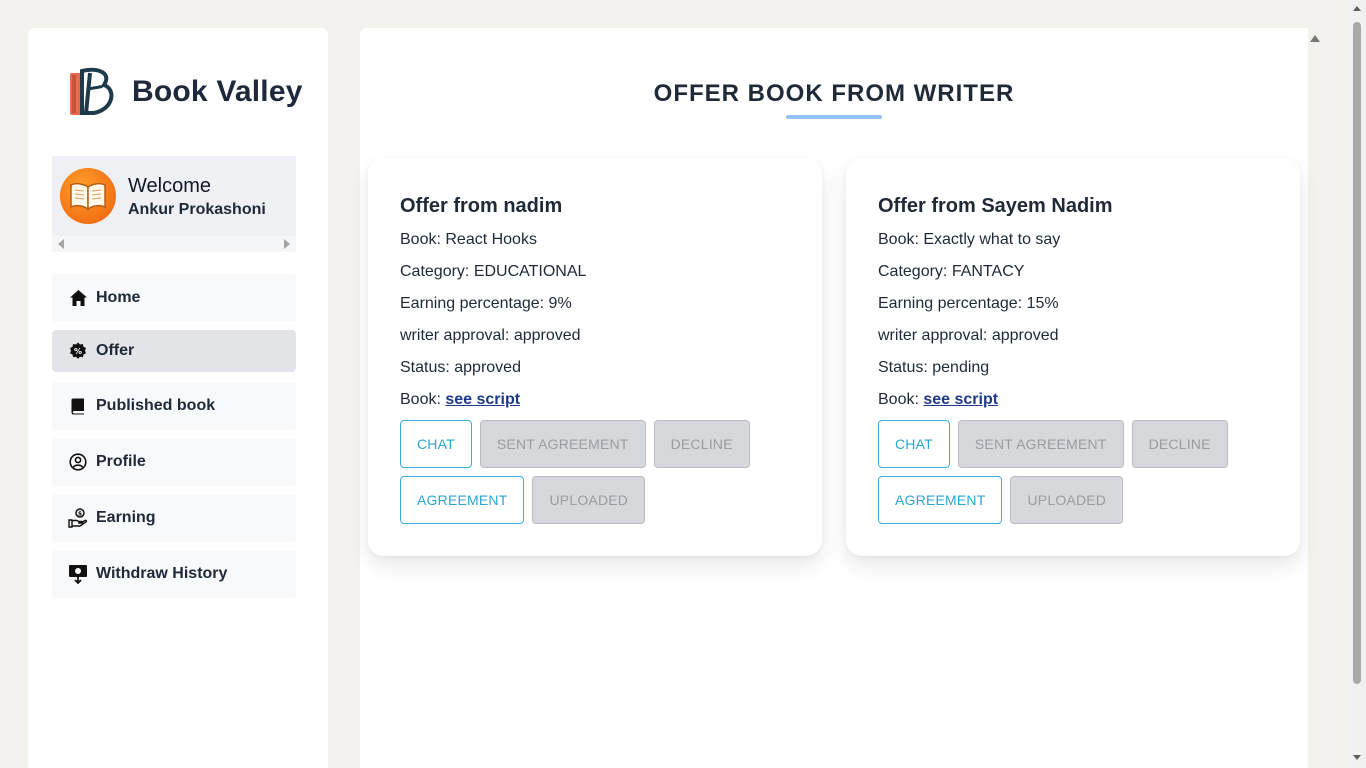 The width and height of the screenshot is (1366, 768). What do you see at coordinates (78, 298) in the screenshot?
I see `home-icon` at bounding box center [78, 298].